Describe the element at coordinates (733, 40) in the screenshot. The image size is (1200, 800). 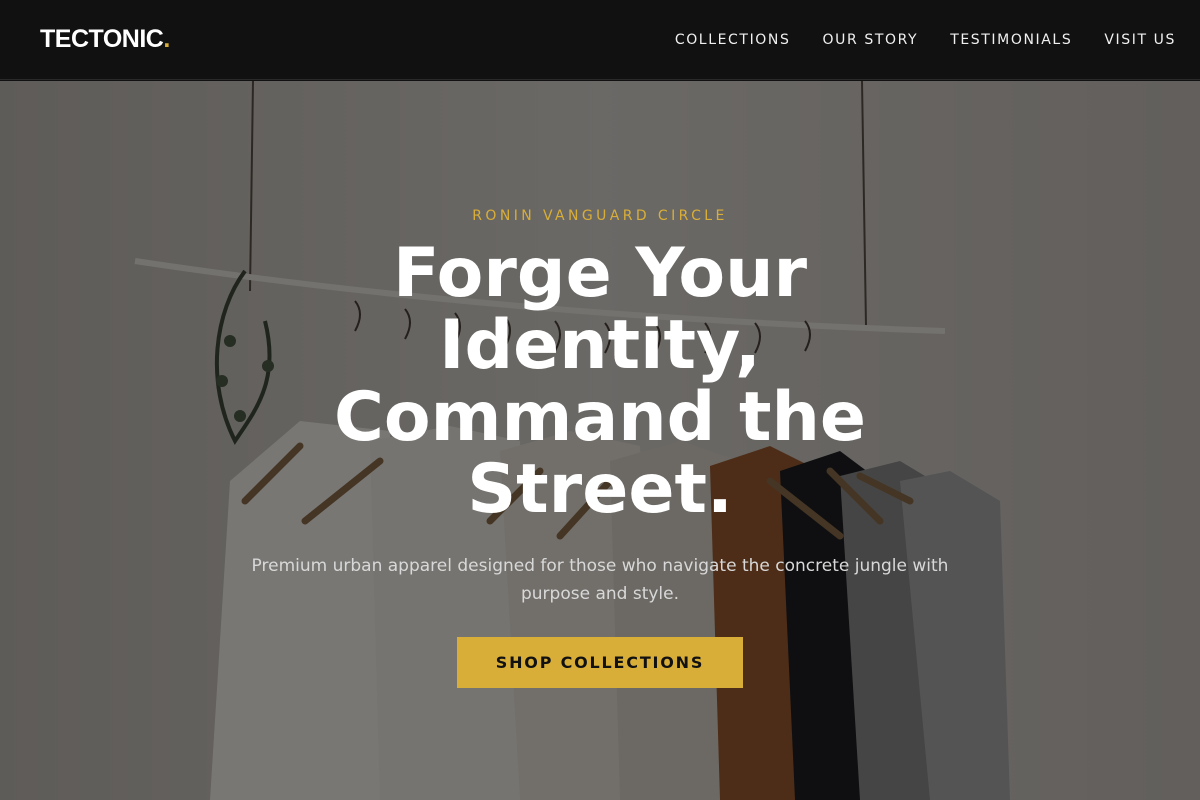
I see `nav-link-collections: COLLECTIONS` at that location.